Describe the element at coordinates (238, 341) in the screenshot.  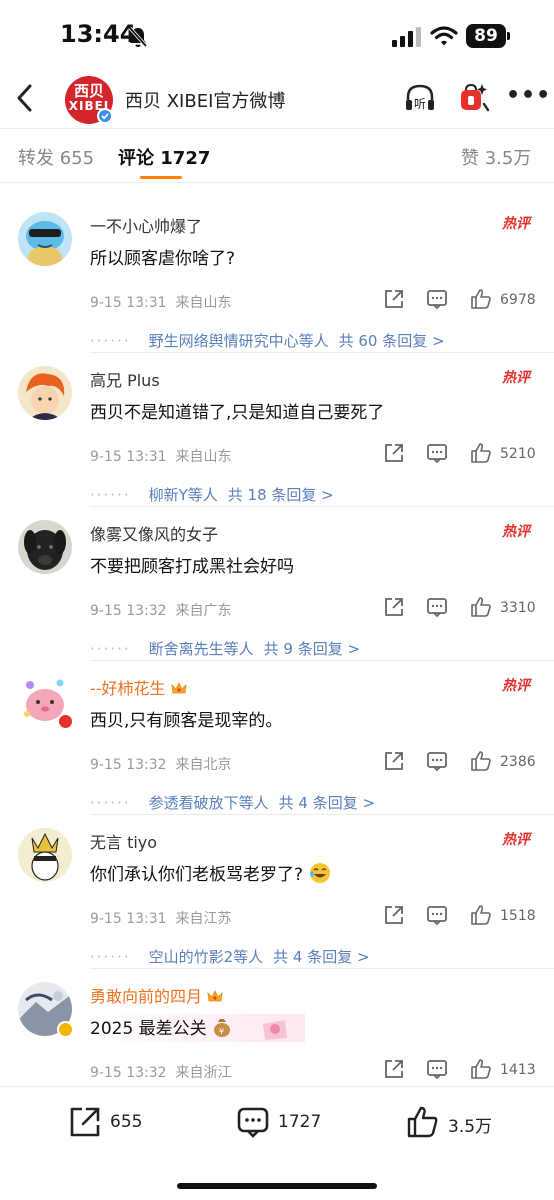
I see `reply-users: 野生网络舆情研究中心等人` at that location.